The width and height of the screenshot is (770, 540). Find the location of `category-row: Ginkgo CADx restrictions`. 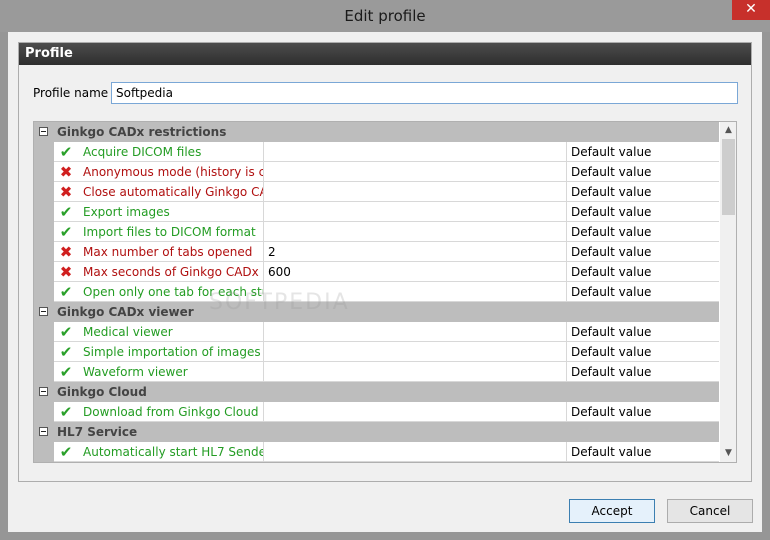

category-row: Ginkgo CADx restrictions is located at coordinates (376, 132).